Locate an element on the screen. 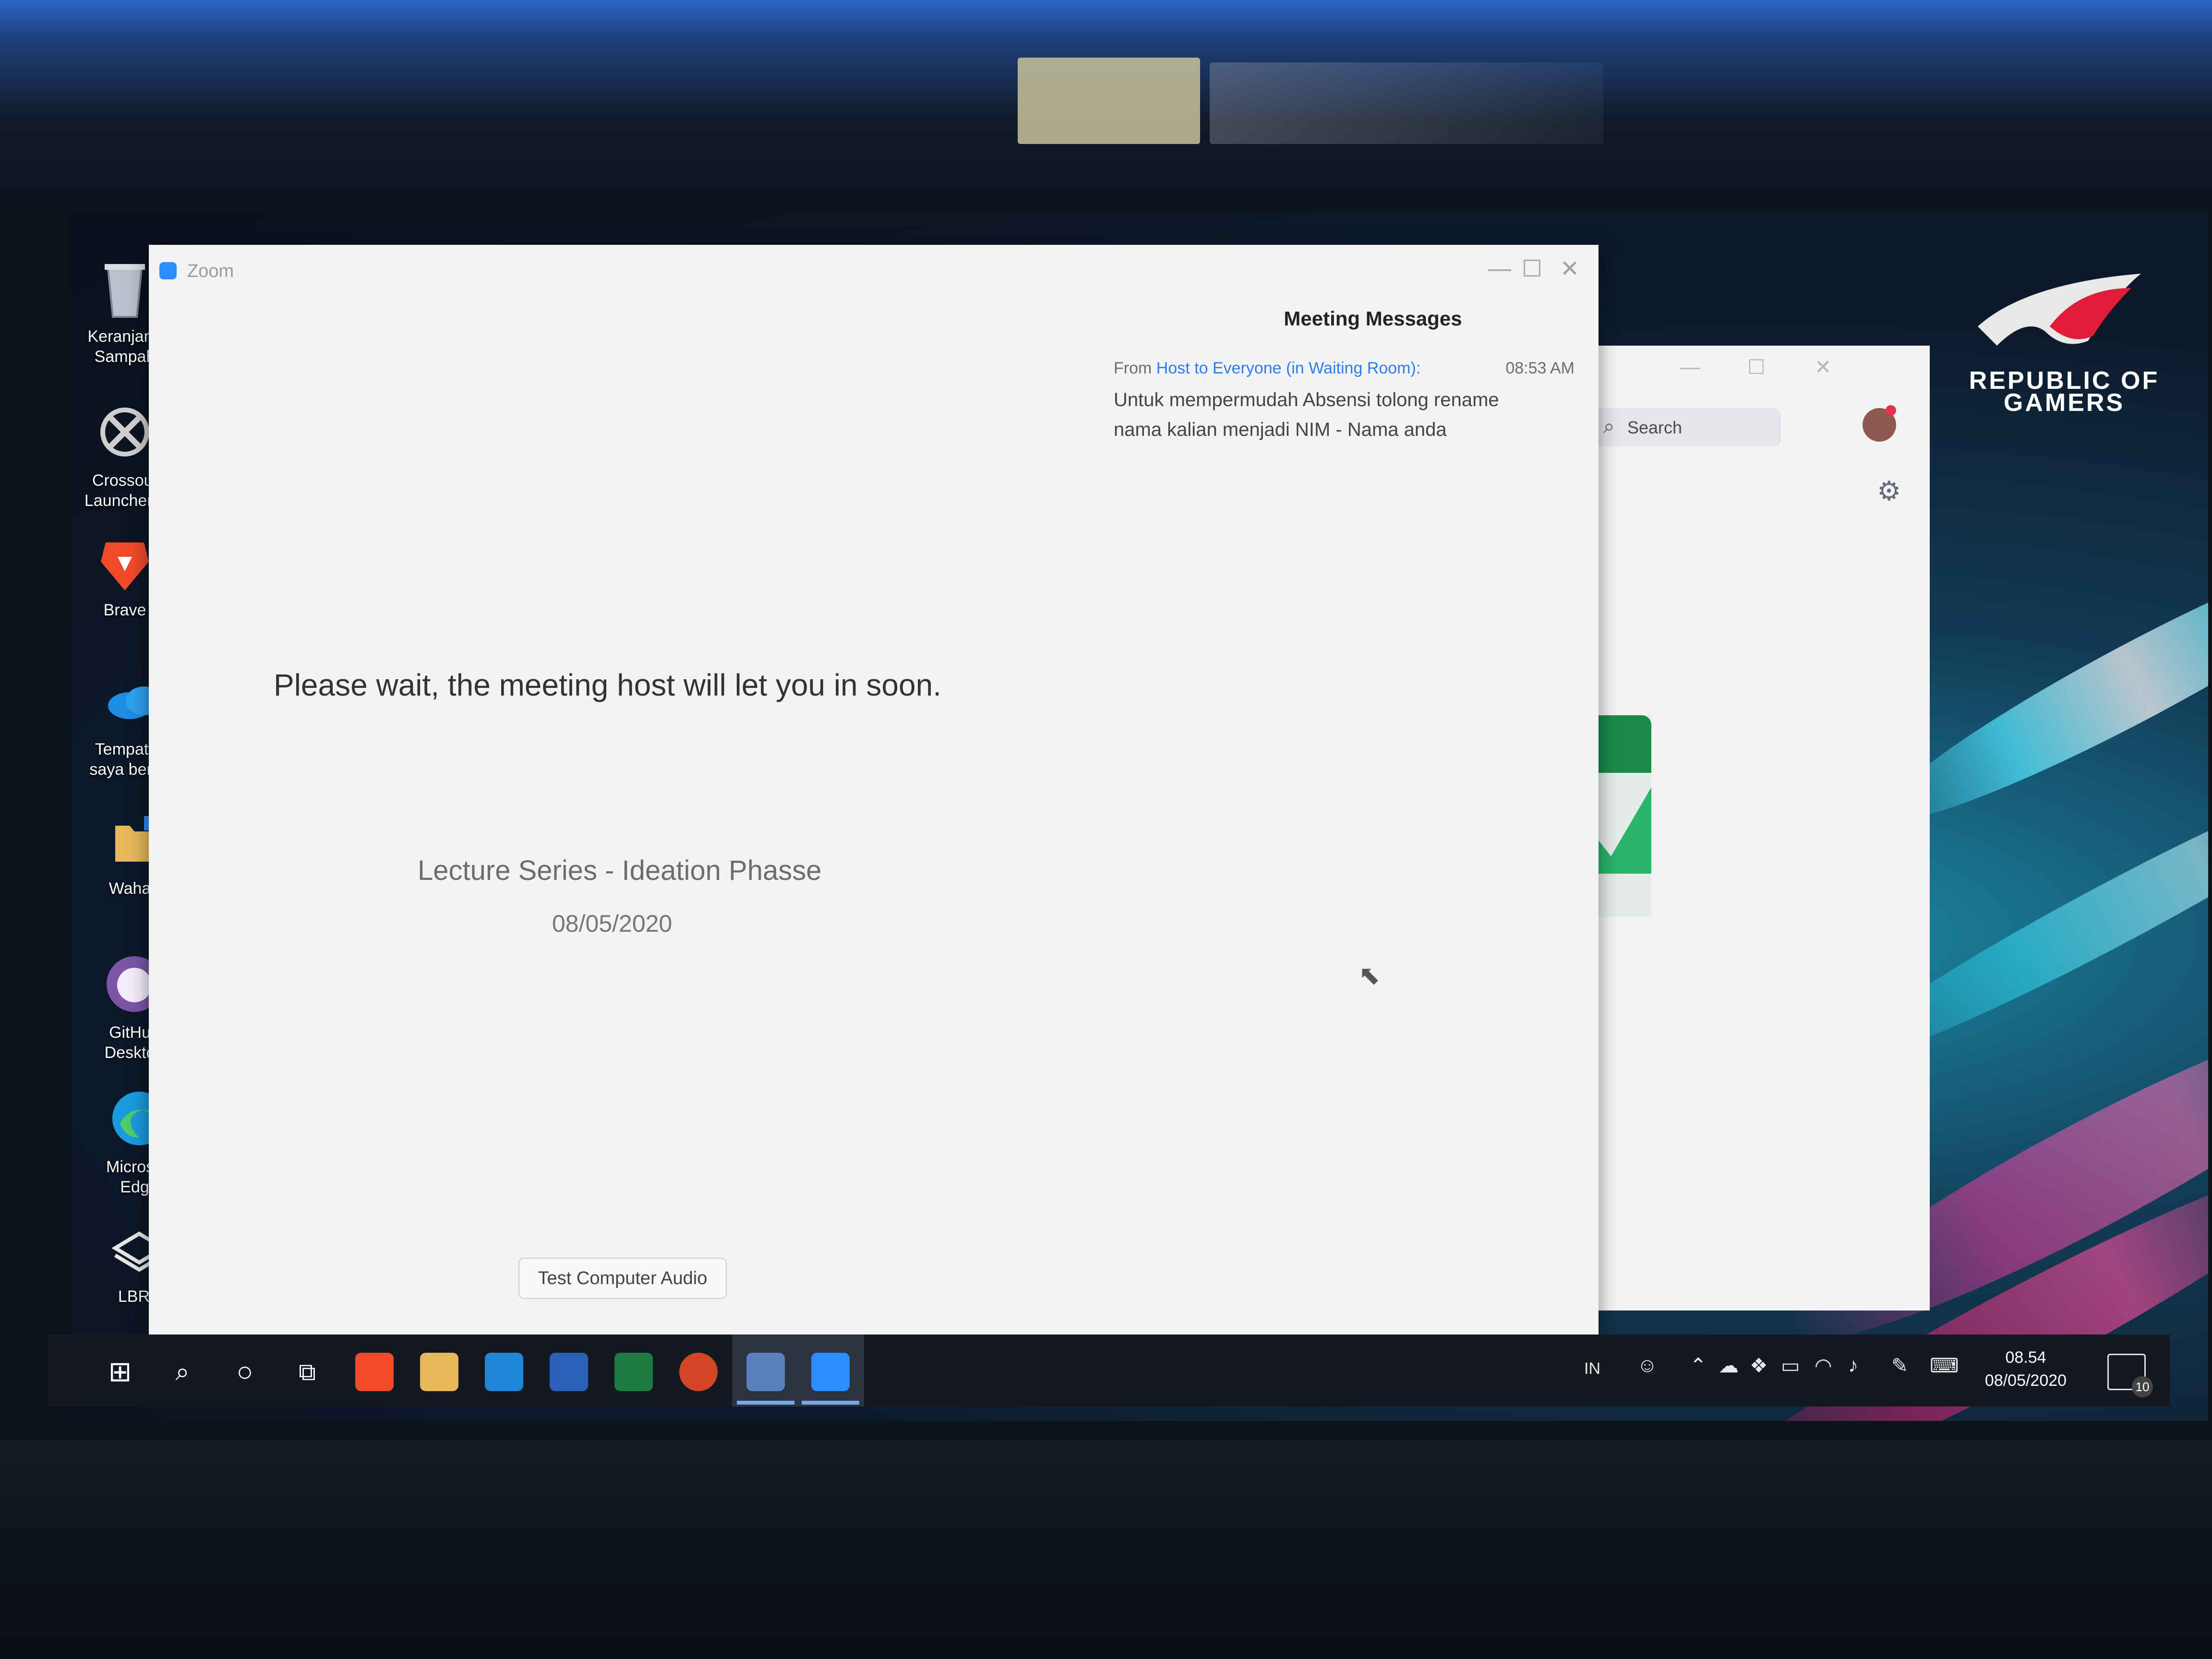 This screenshot has width=2212, height=1659. onedrive-tray-icon: ☁ is located at coordinates (1729, 1365).